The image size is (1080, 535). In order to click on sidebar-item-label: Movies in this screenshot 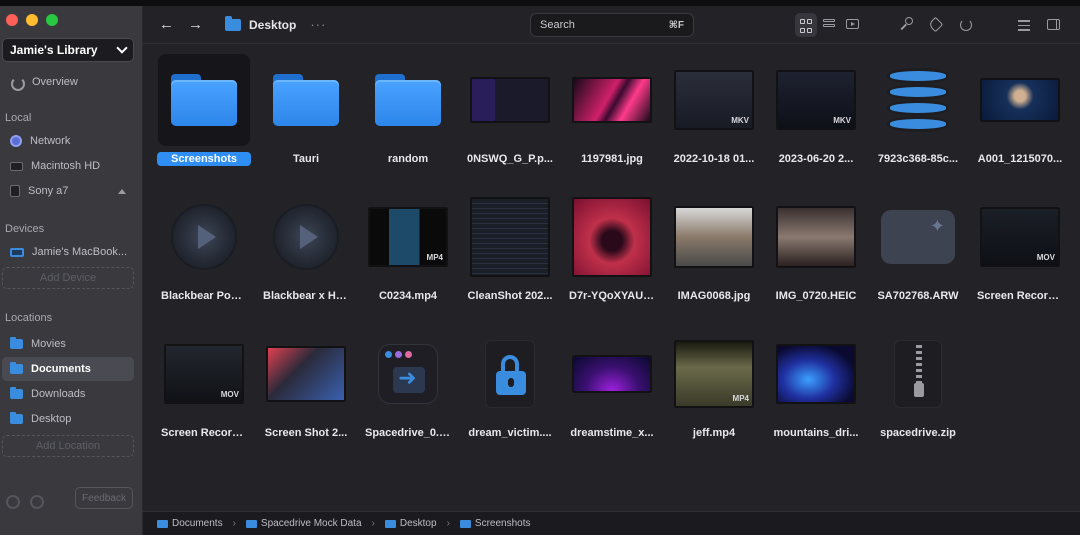, I will do `click(48, 344)`.